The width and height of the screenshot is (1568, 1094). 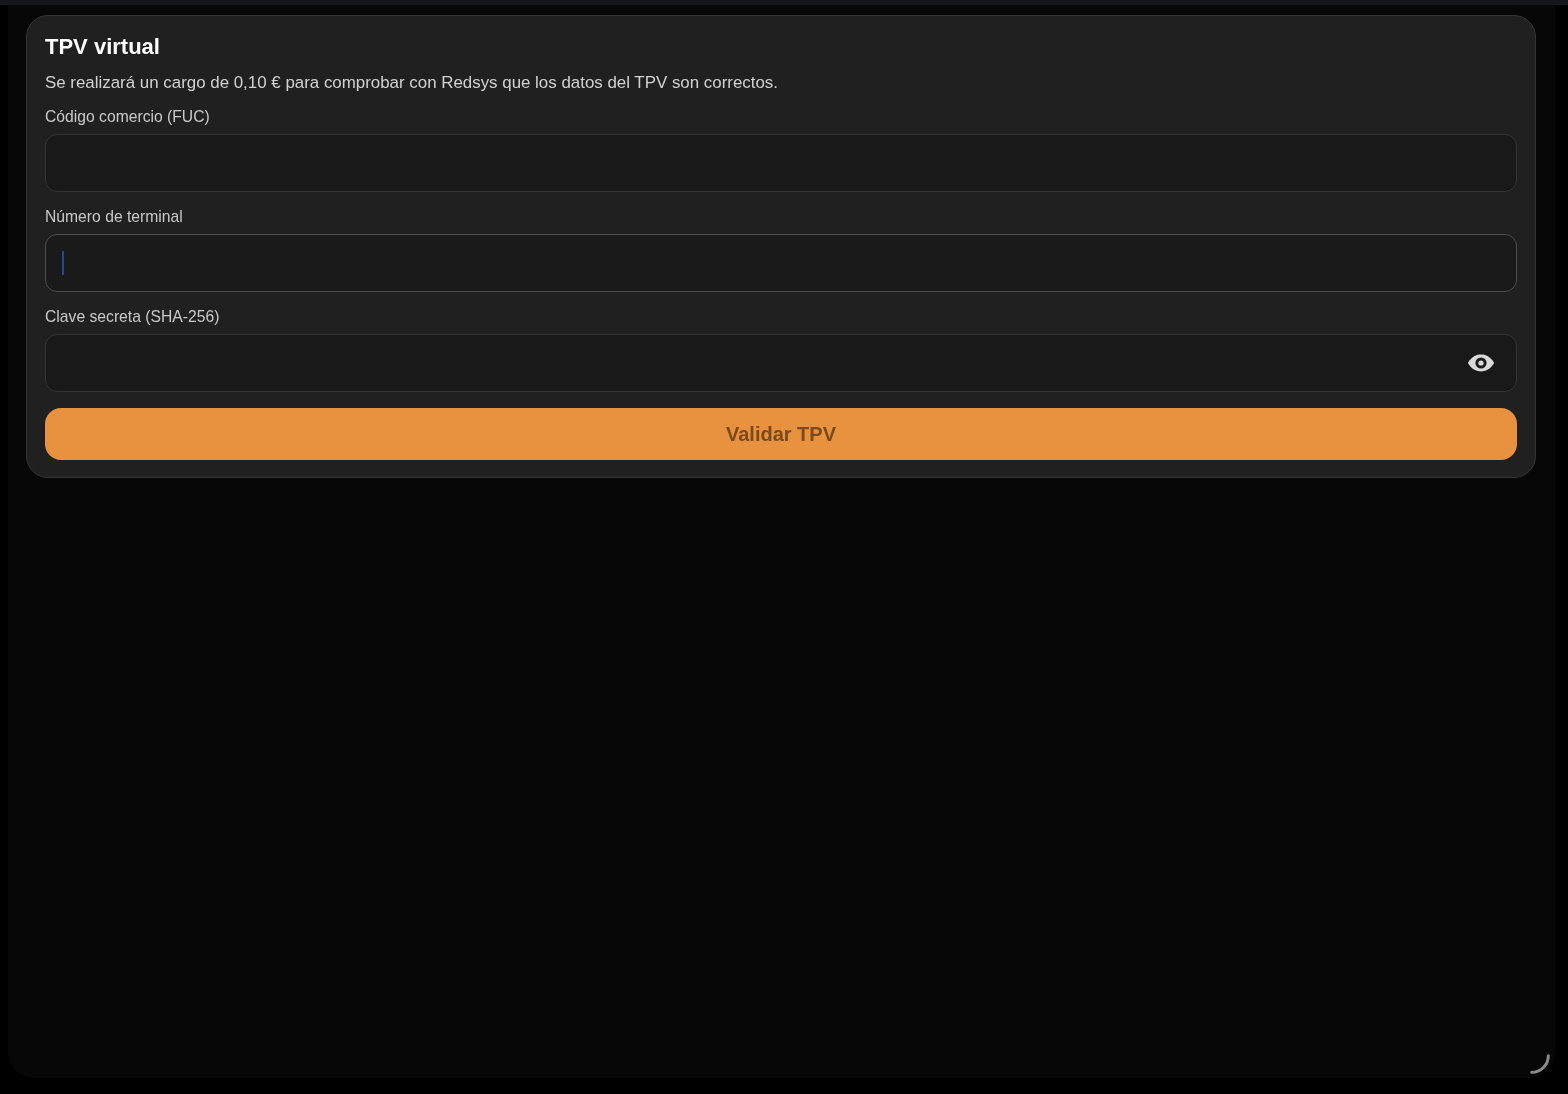 I want to click on card-title: TPV virtual, so click(x=102, y=47).